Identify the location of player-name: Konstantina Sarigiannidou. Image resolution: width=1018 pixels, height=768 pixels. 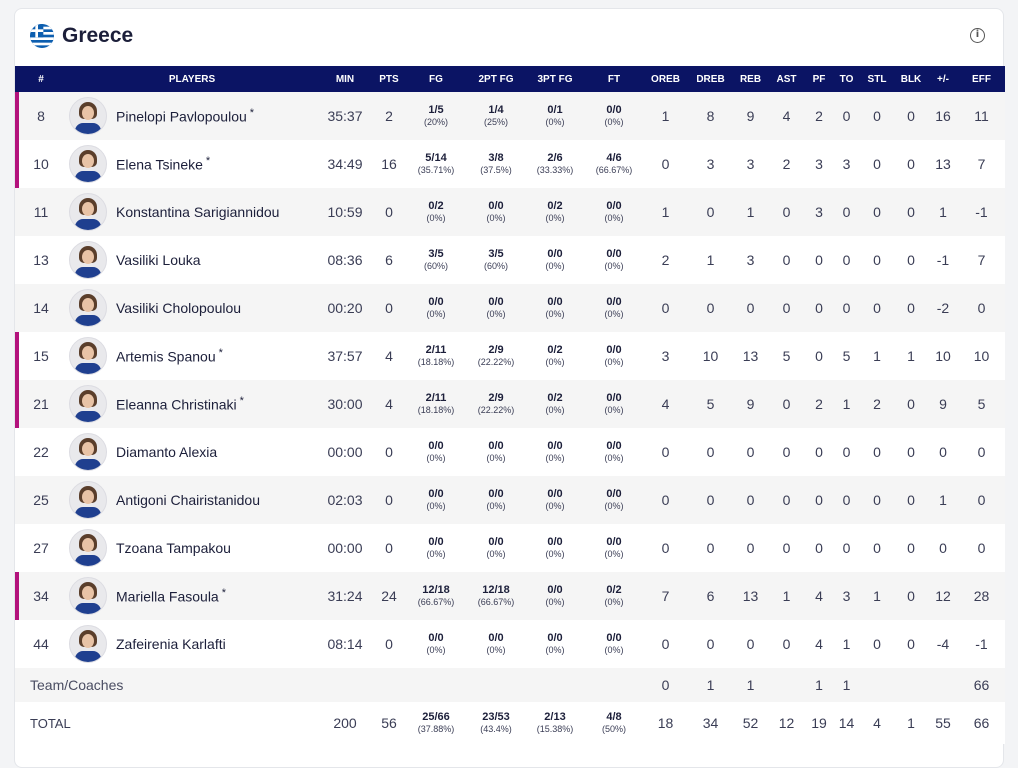
(197, 212).